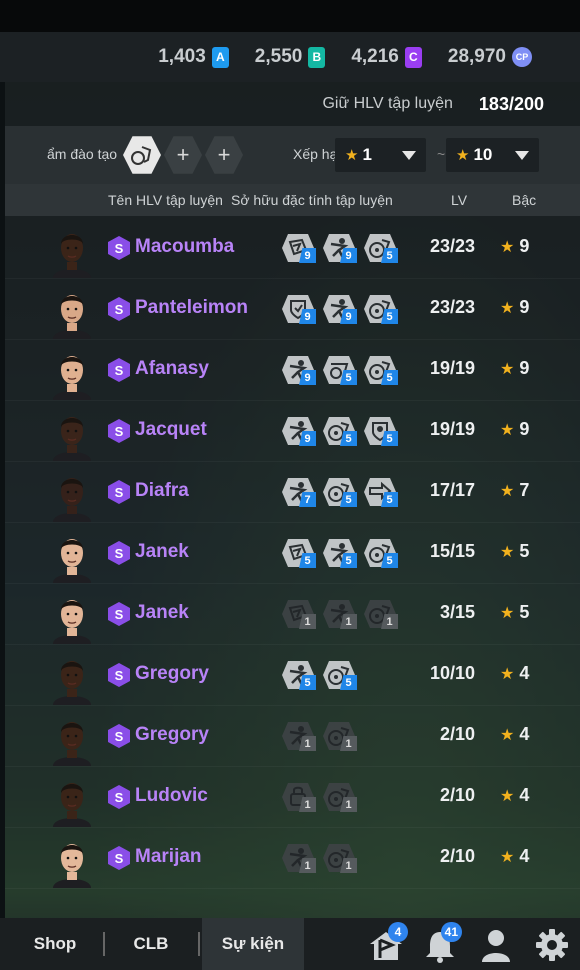 This screenshot has height=970, width=580. I want to click on currency-cp-icon: CP, so click(522, 57).